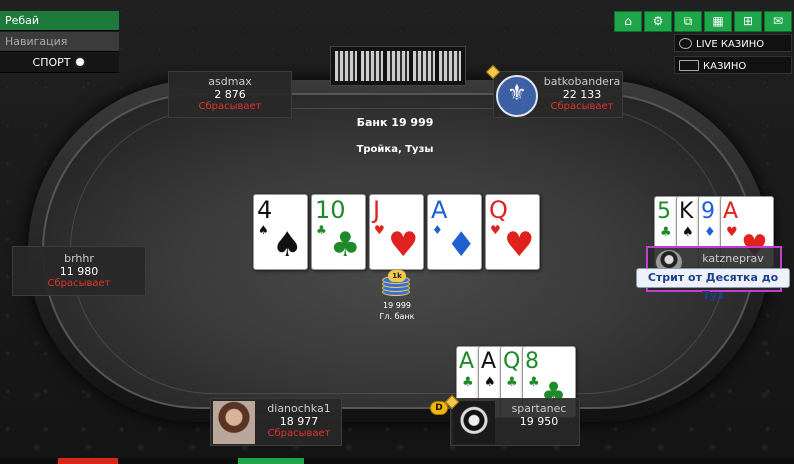  What do you see at coordinates (230, 81) in the screenshot?
I see `player-name: asdmax` at bounding box center [230, 81].